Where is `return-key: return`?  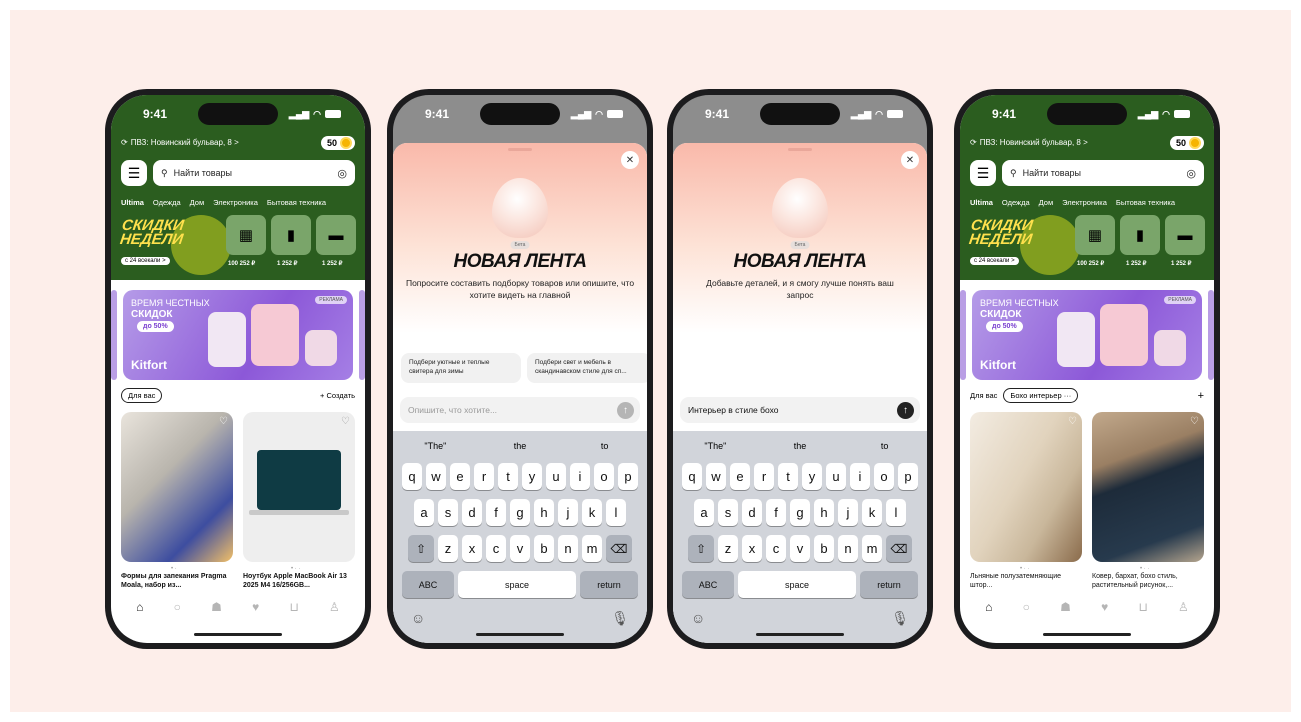 return-key: return is located at coordinates (609, 584).